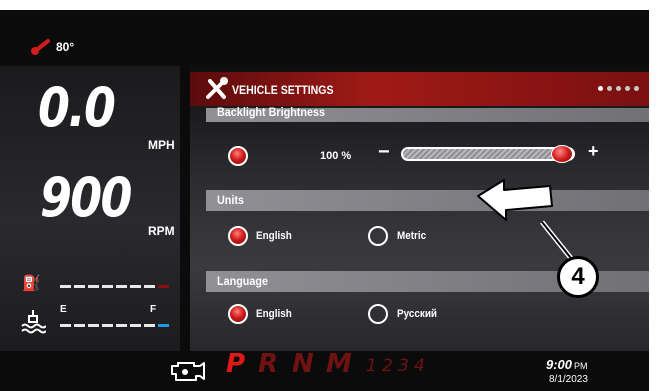 This screenshot has width=657, height=391. I want to click on gear-m: M, so click(339, 364).